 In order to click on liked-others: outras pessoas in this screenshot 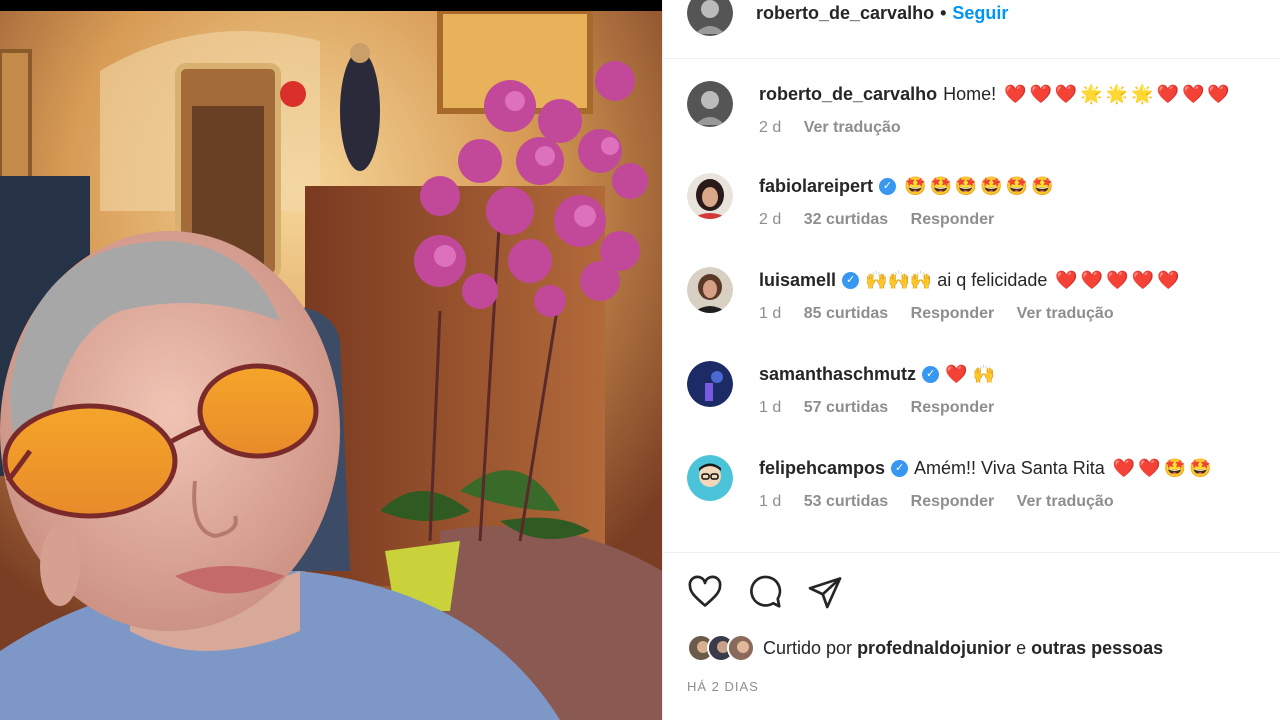, I will do `click(1097, 648)`.